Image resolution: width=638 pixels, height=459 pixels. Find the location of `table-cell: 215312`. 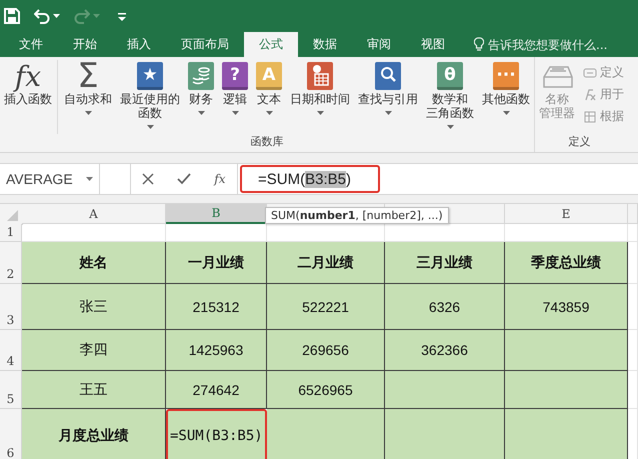

table-cell: 215312 is located at coordinates (216, 307).